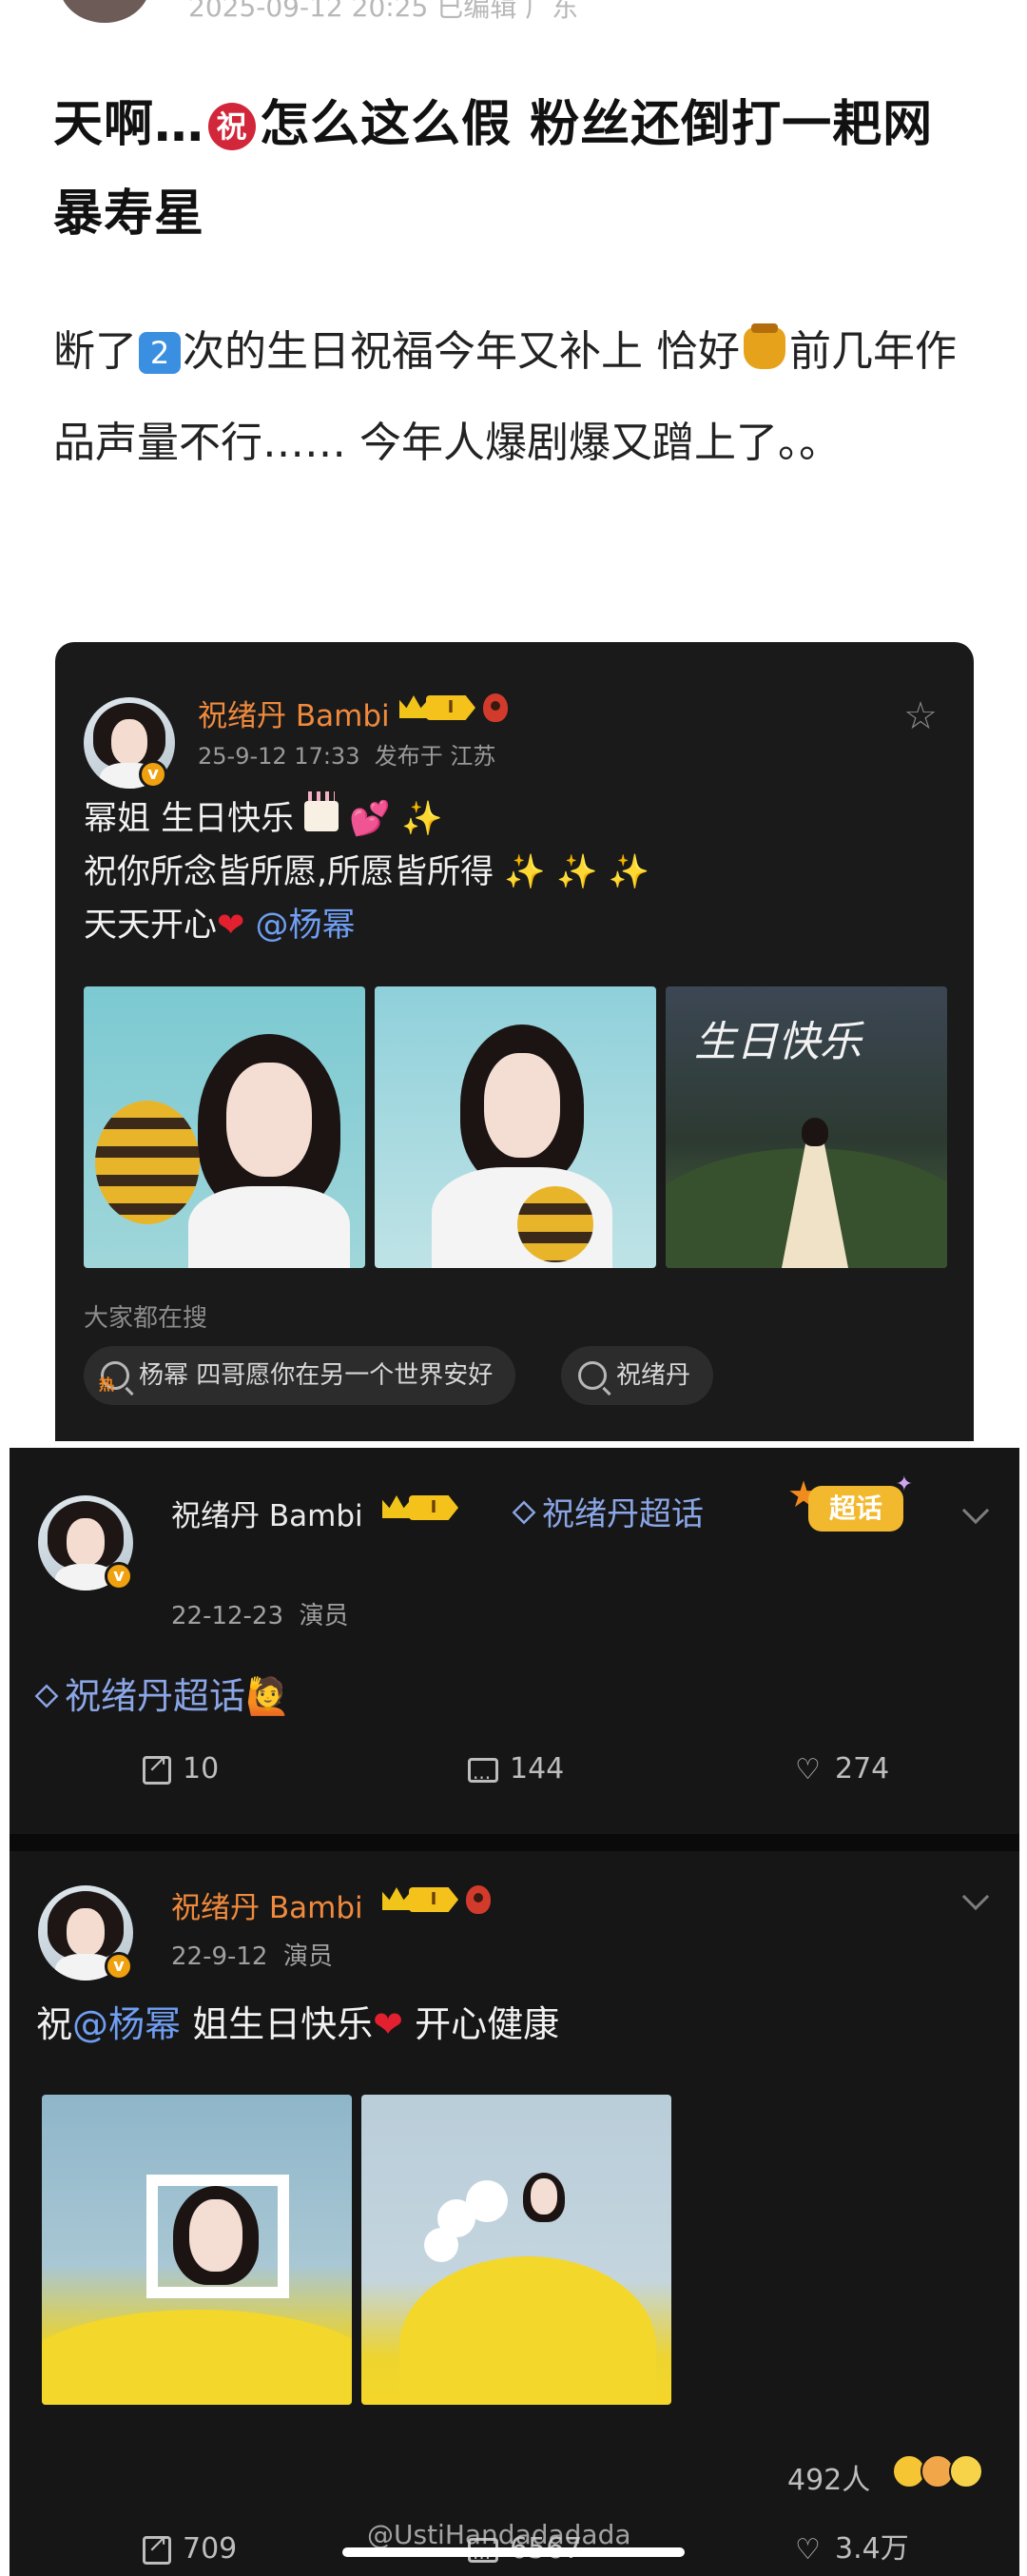 This screenshot has height=2576, width=1027. I want to click on share-count: 10, so click(202, 1769).